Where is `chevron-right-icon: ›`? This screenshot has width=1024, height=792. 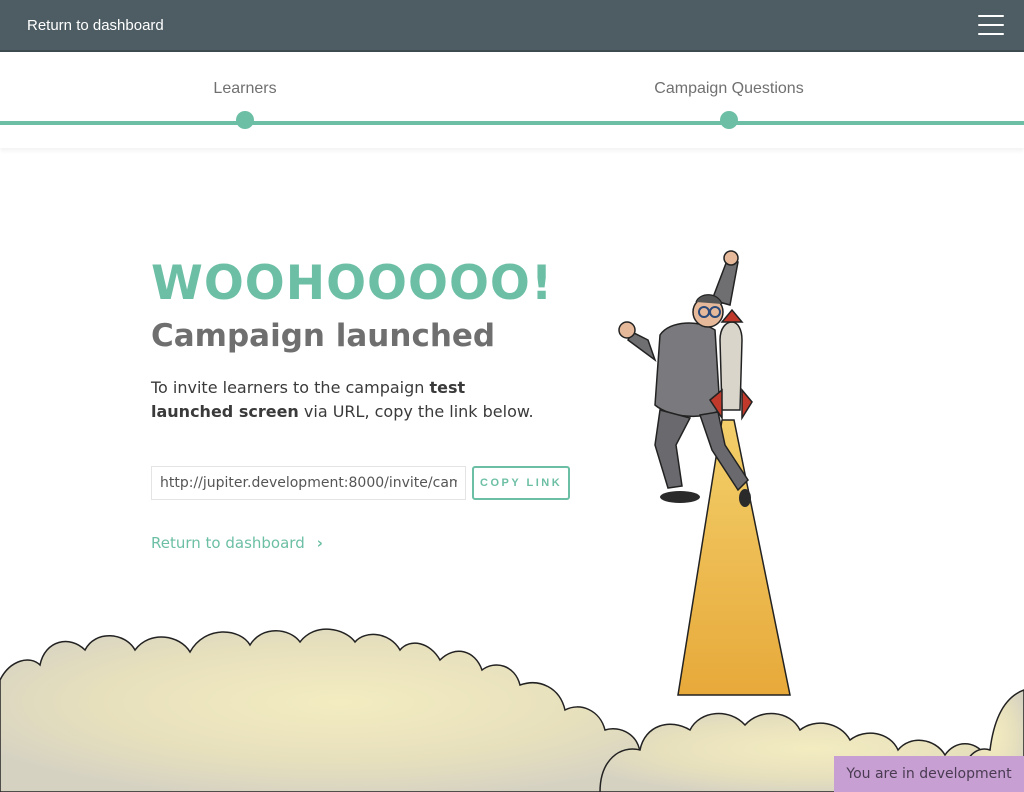
chevron-right-icon: › is located at coordinates (319, 543).